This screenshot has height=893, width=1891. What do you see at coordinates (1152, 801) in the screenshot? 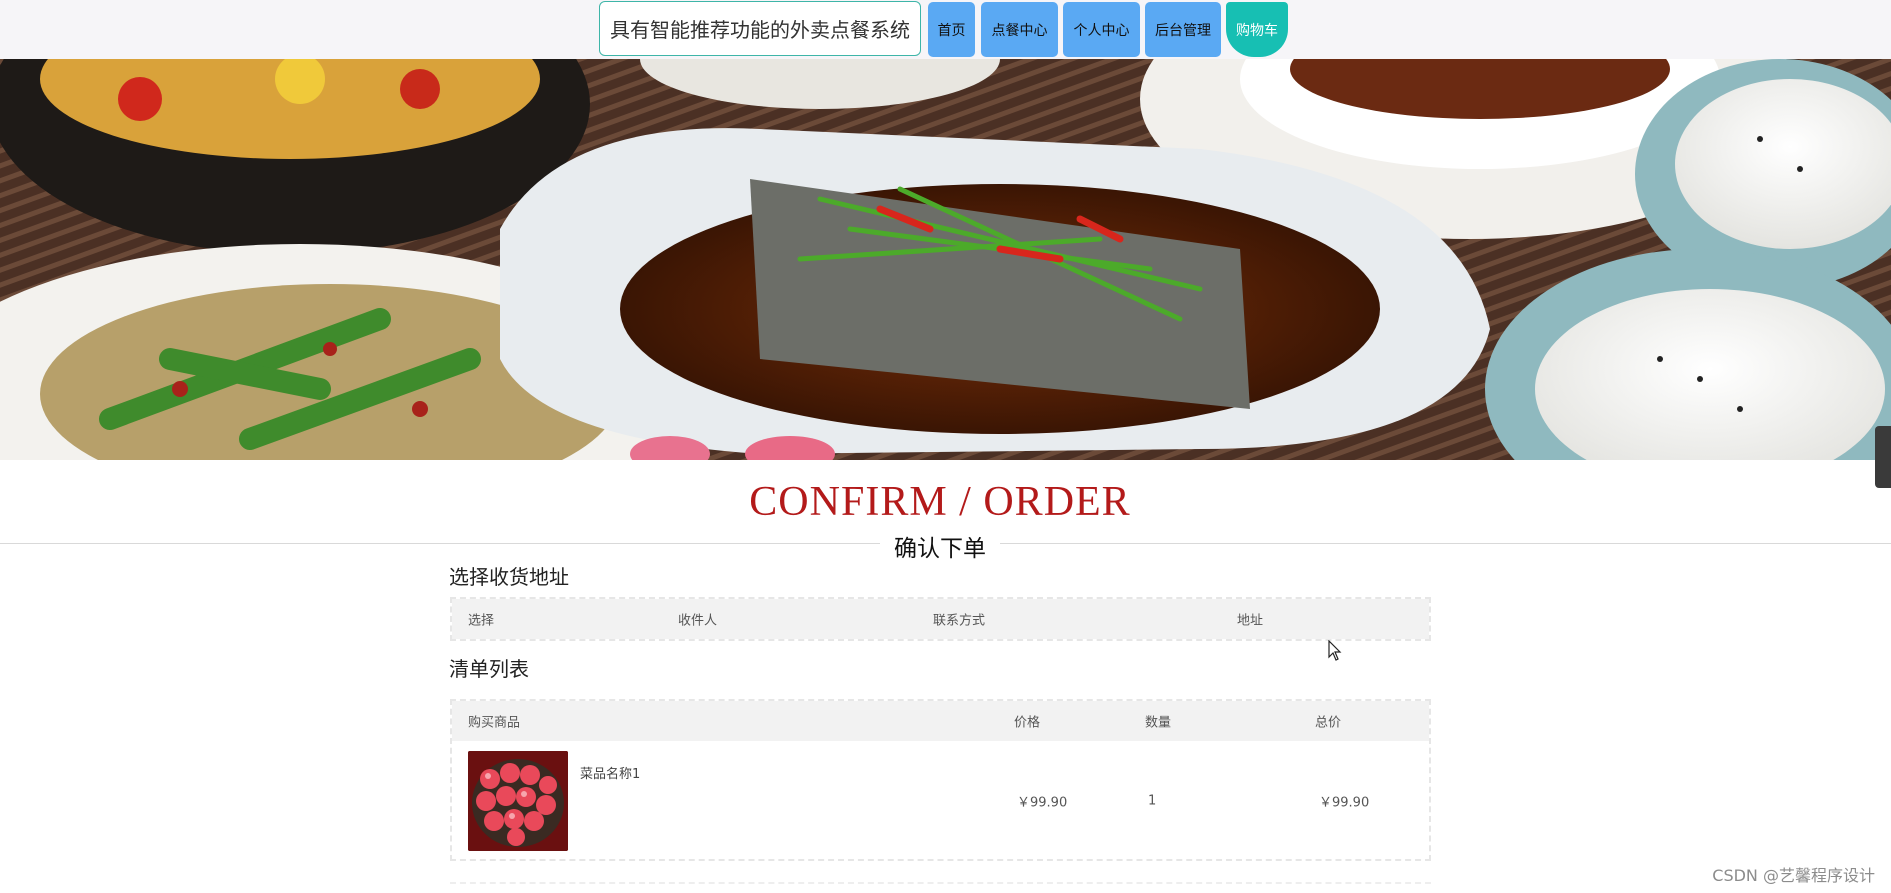
I see `item-quantity: 1` at bounding box center [1152, 801].